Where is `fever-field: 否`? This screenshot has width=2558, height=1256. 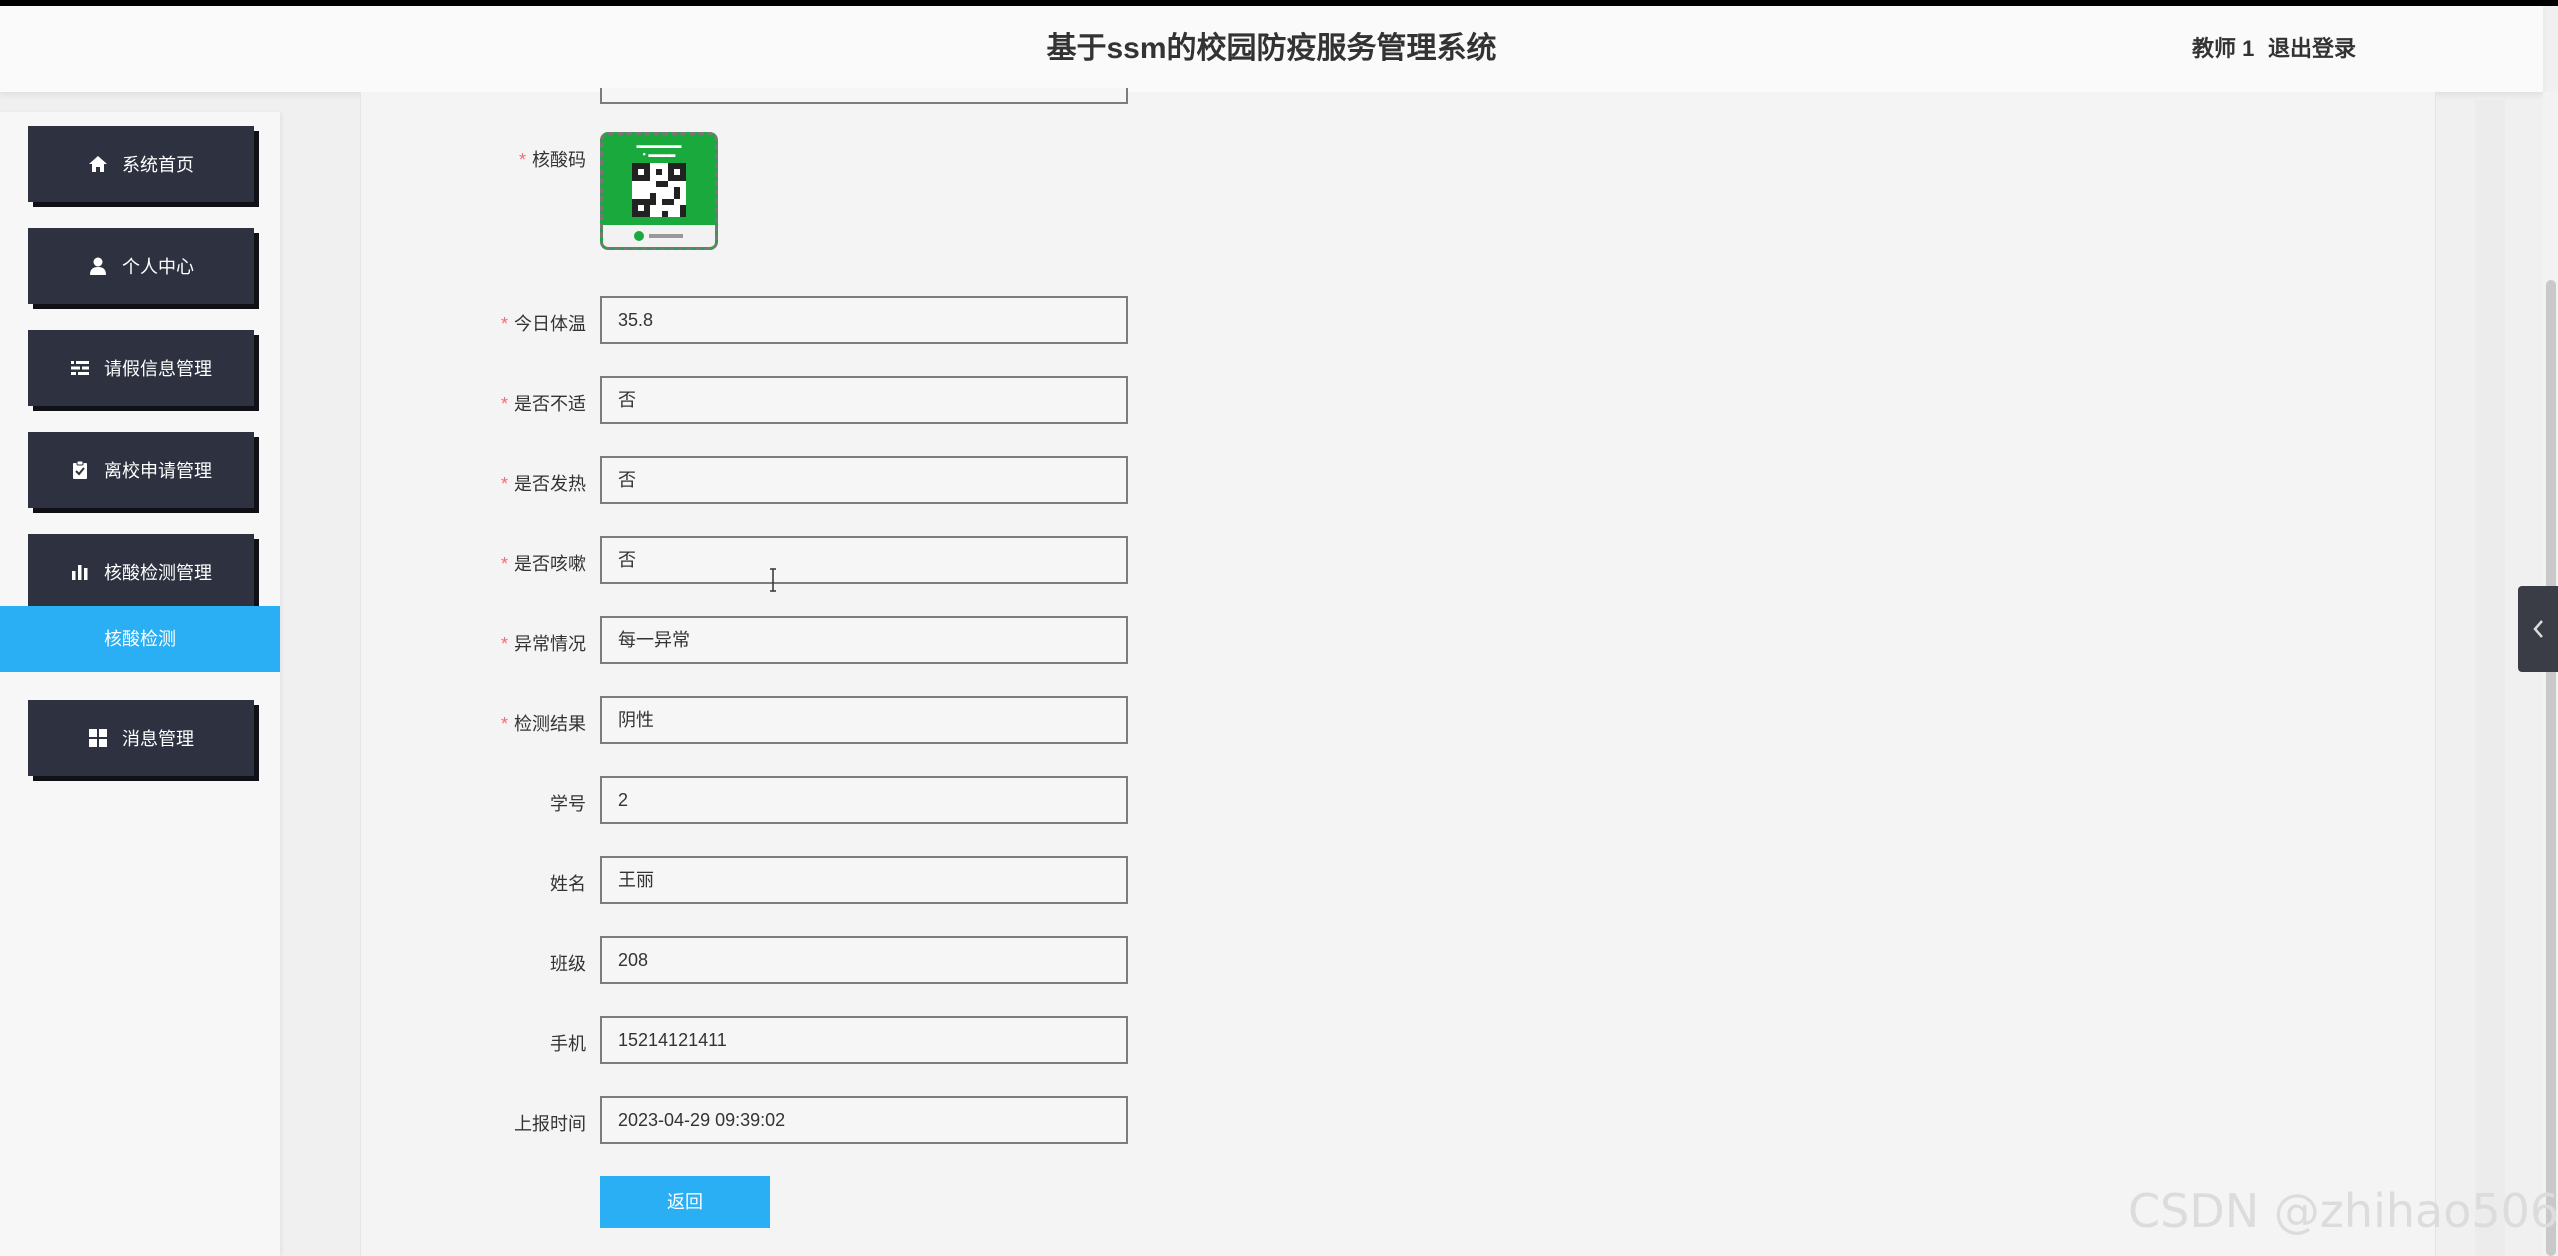
fever-field: 否 is located at coordinates (864, 480).